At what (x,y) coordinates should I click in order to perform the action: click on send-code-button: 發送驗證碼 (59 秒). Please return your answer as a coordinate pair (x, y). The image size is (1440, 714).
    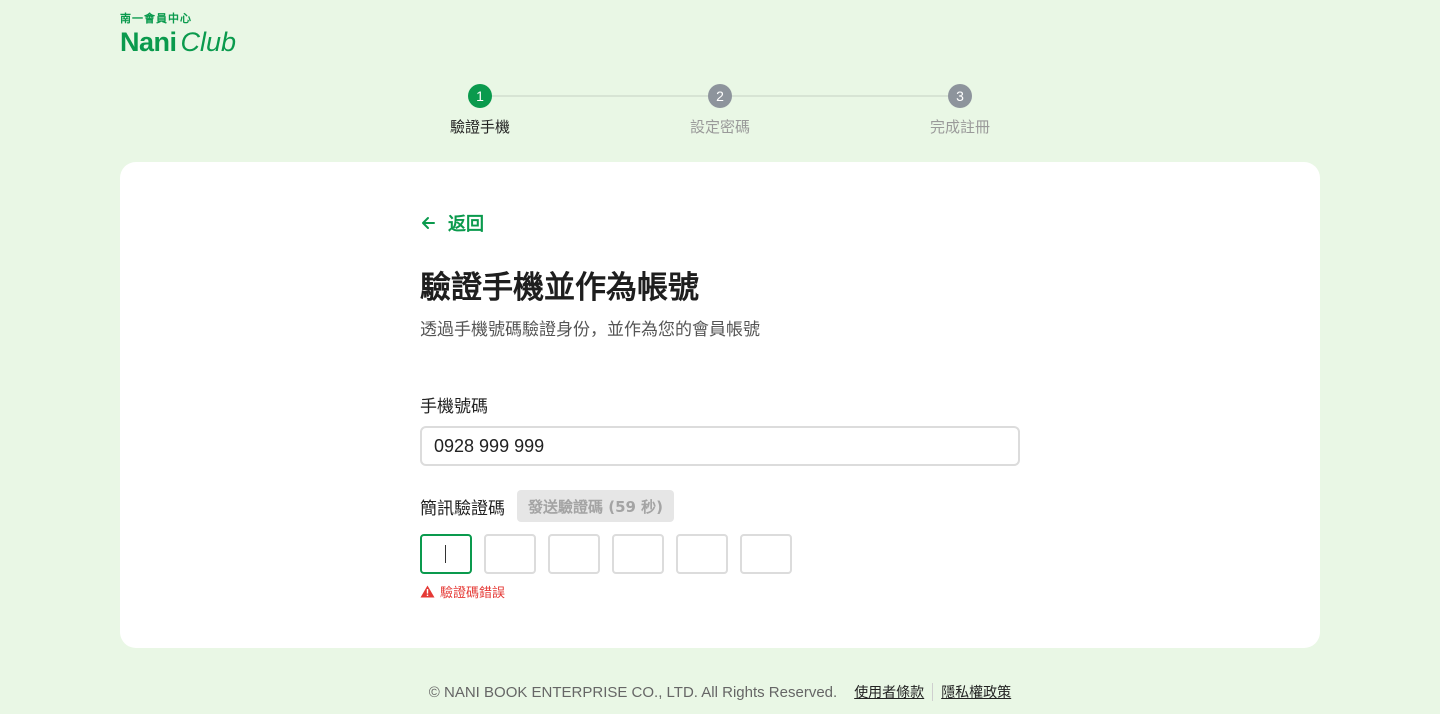
    Looking at the image, I should click on (596, 506).